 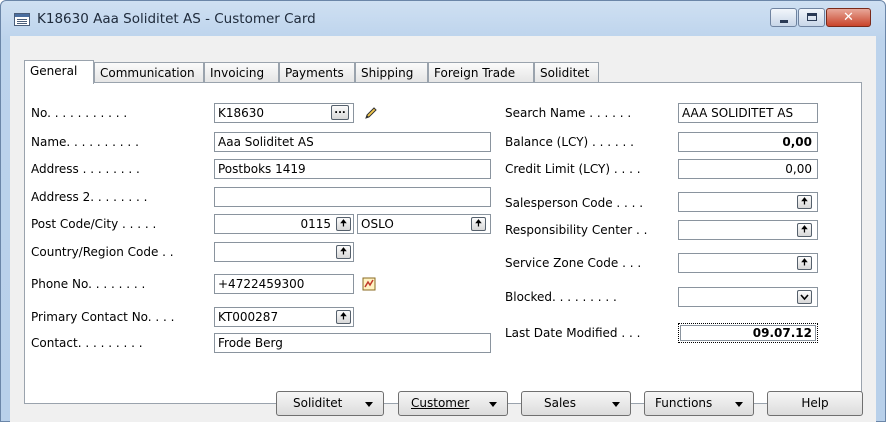 I want to click on tab-invoicing: Invoicing, so click(x=241, y=72).